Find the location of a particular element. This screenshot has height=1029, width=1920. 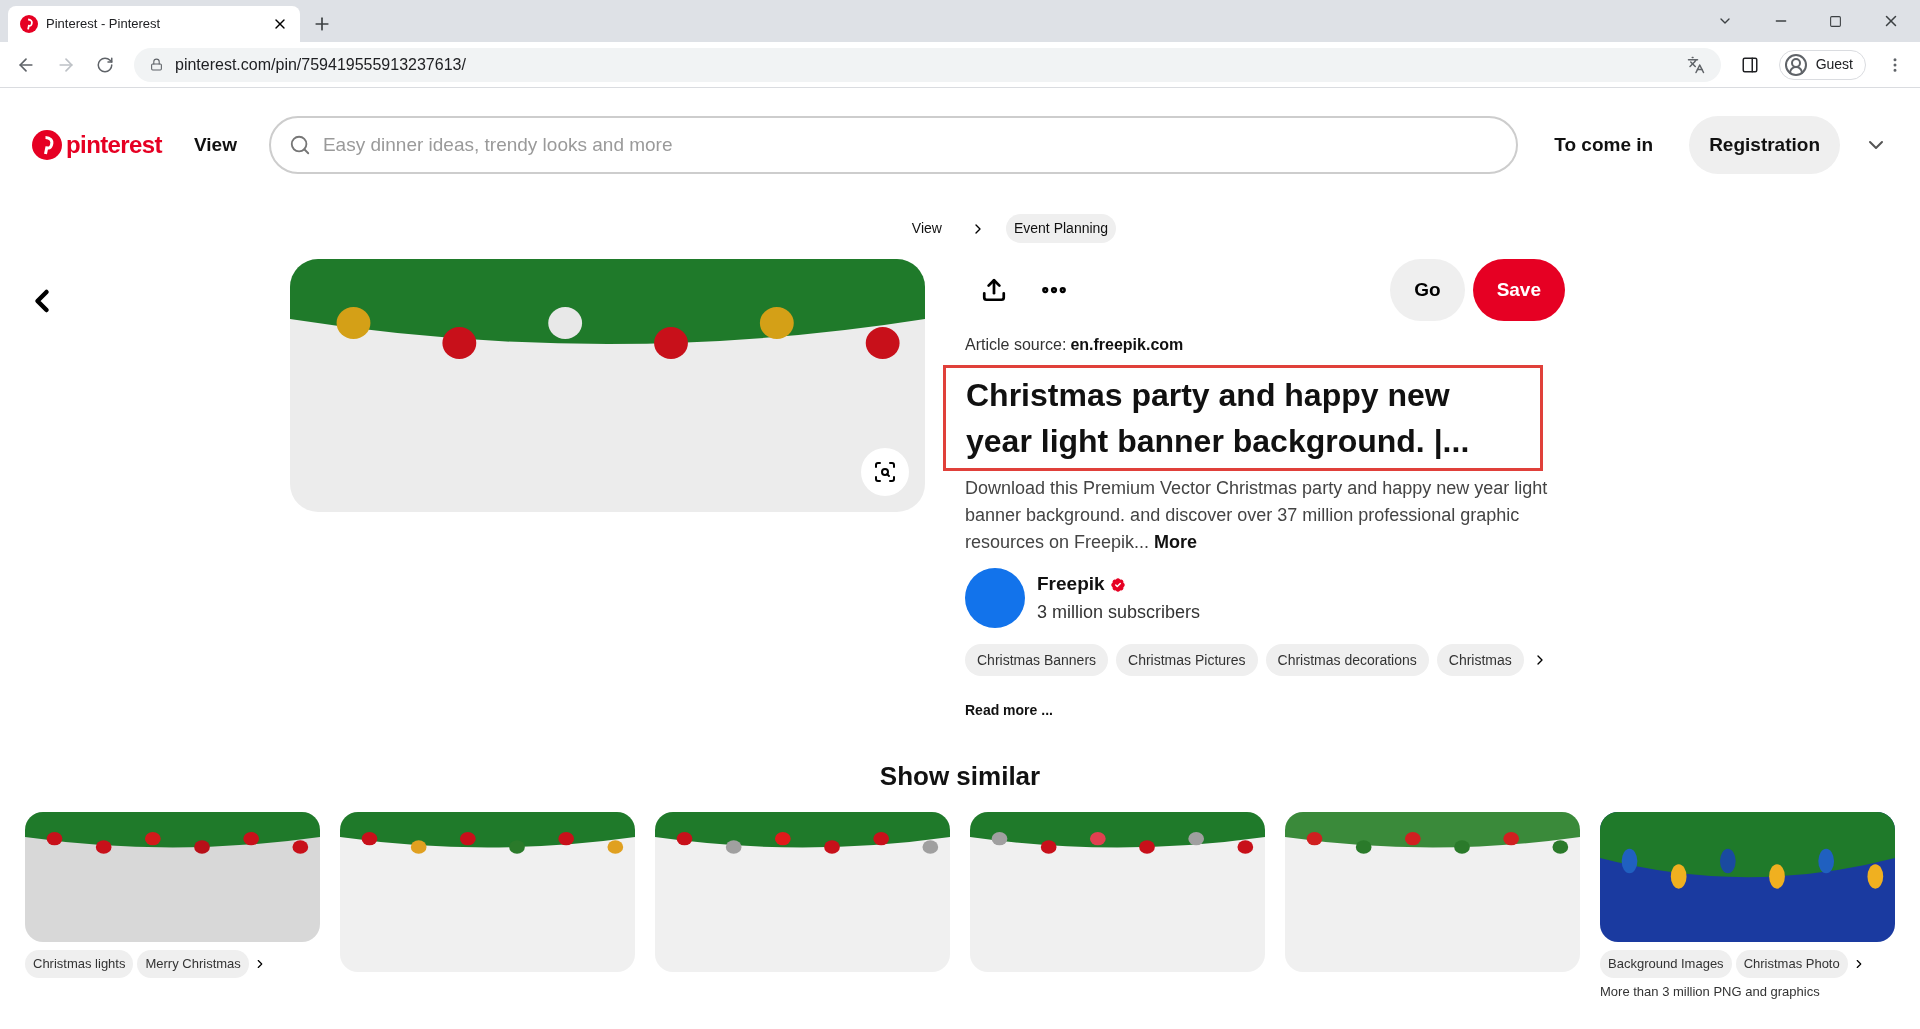

more-link: More is located at coordinates (1176, 542).